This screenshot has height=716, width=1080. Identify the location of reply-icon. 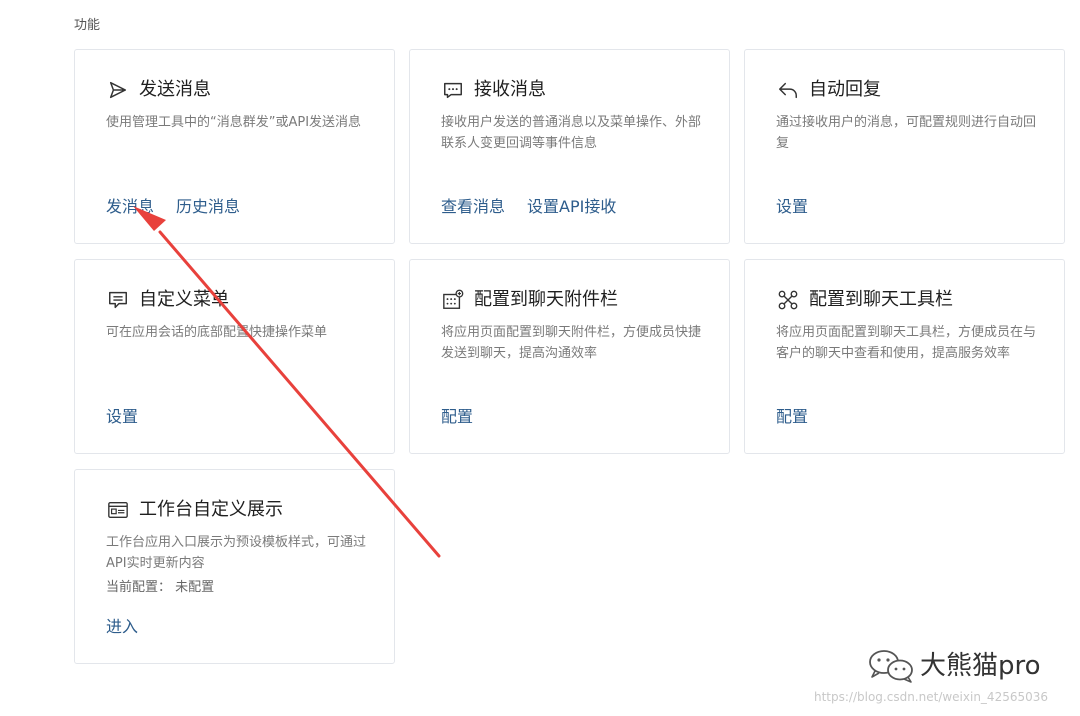
(788, 90).